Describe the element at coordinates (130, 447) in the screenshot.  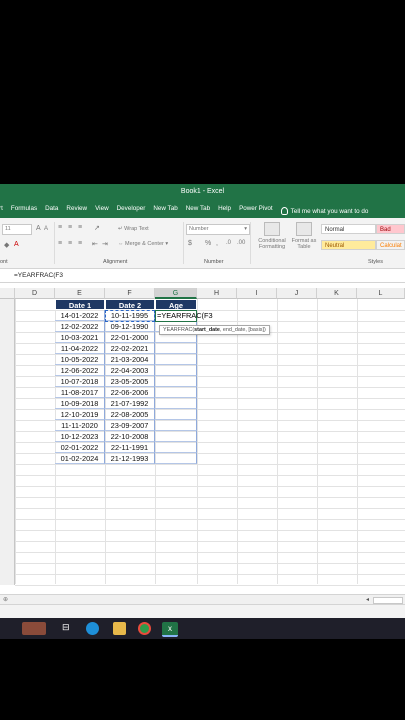
I see `date-2-cell: 22-11-1991` at that location.